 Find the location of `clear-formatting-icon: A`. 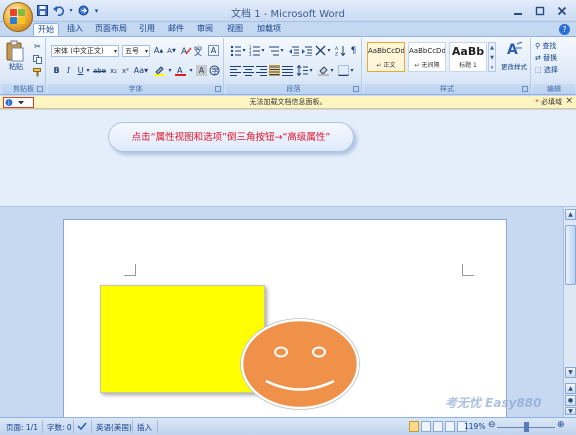

clear-formatting-icon: A is located at coordinates (186, 50).